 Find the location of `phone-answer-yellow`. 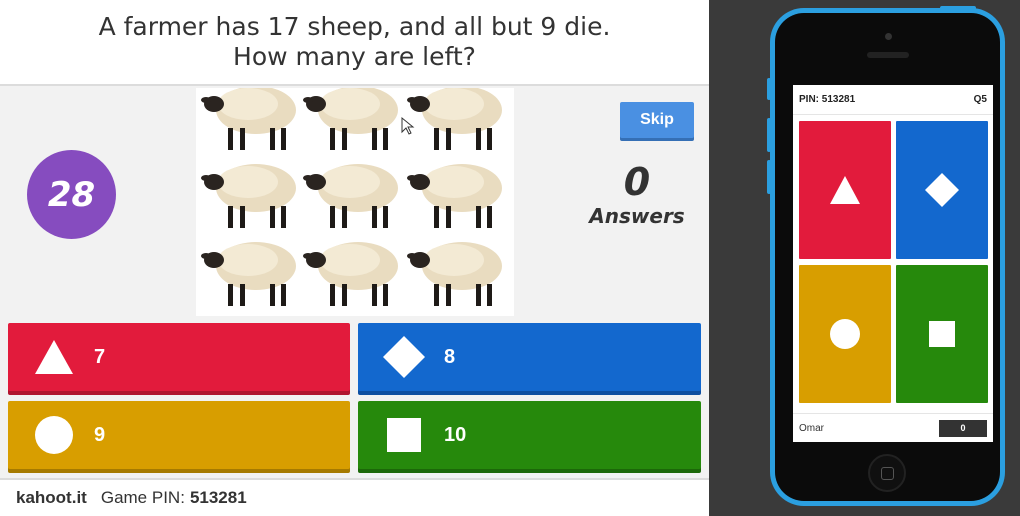

phone-answer-yellow is located at coordinates (845, 334).